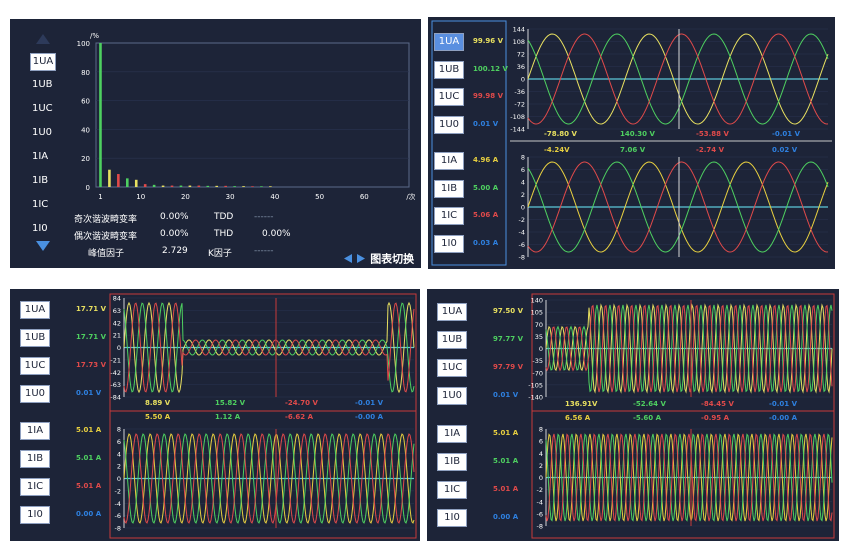 Image resolution: width=849 pixels, height=551 pixels. I want to click on y-tick-label: 80, so click(85, 73).